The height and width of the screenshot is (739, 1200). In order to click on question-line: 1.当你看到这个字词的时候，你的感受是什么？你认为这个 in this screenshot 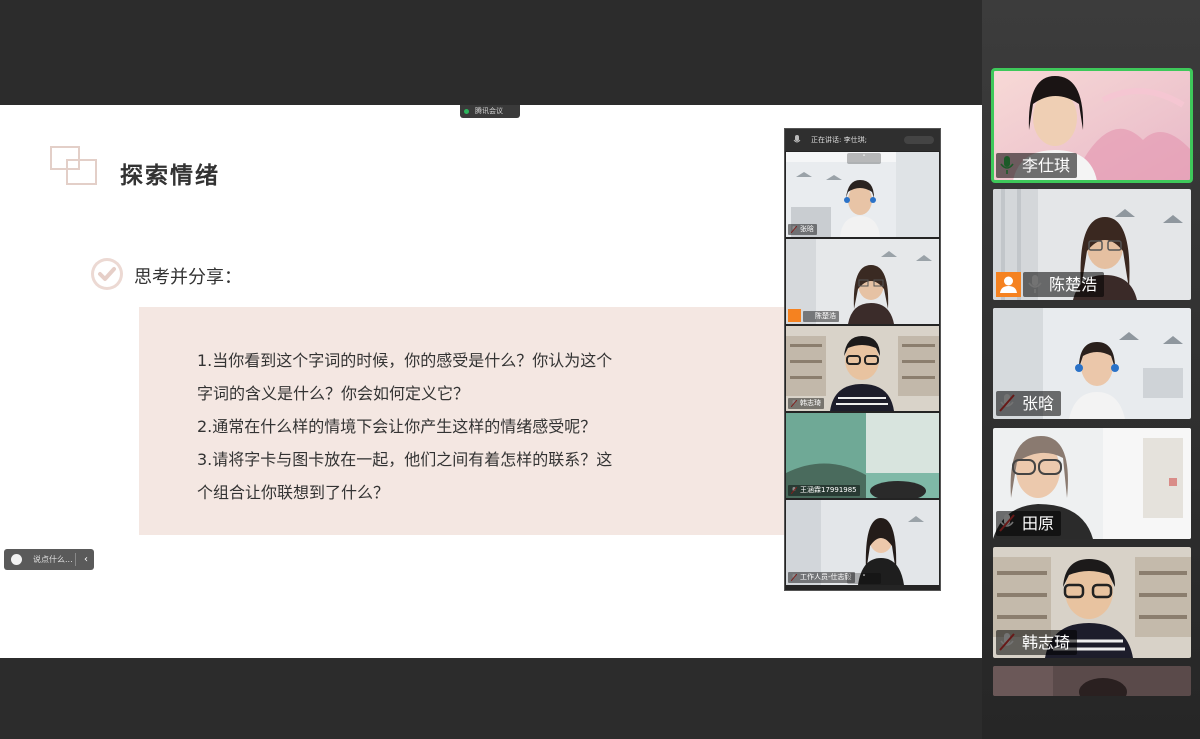, I will do `click(405, 360)`.